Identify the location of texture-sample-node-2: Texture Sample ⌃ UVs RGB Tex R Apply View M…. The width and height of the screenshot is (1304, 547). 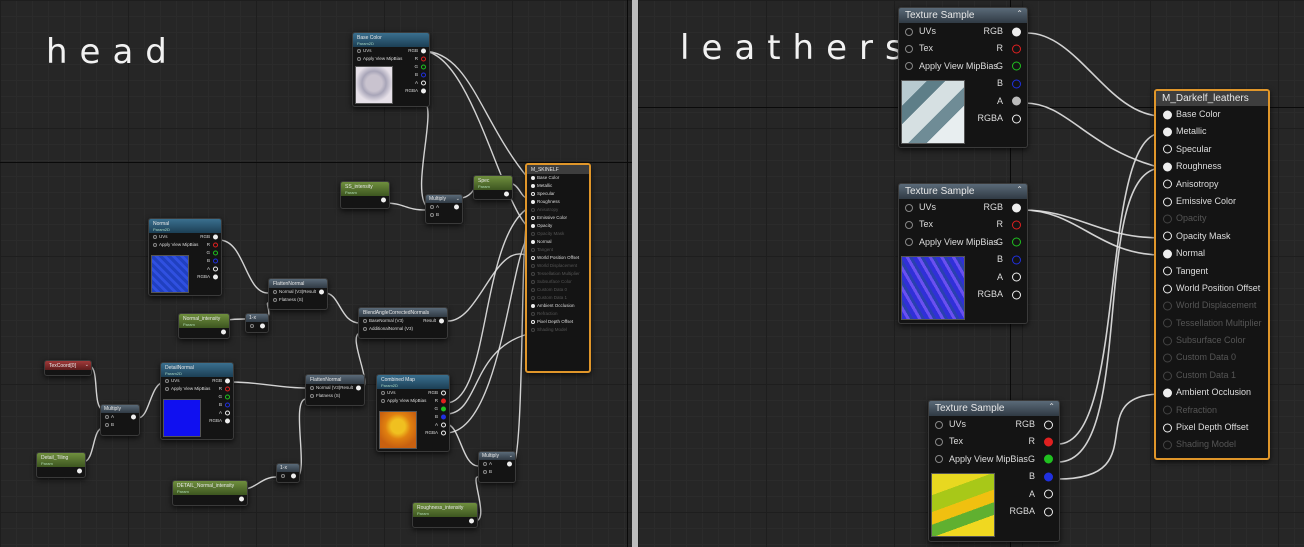
(963, 253).